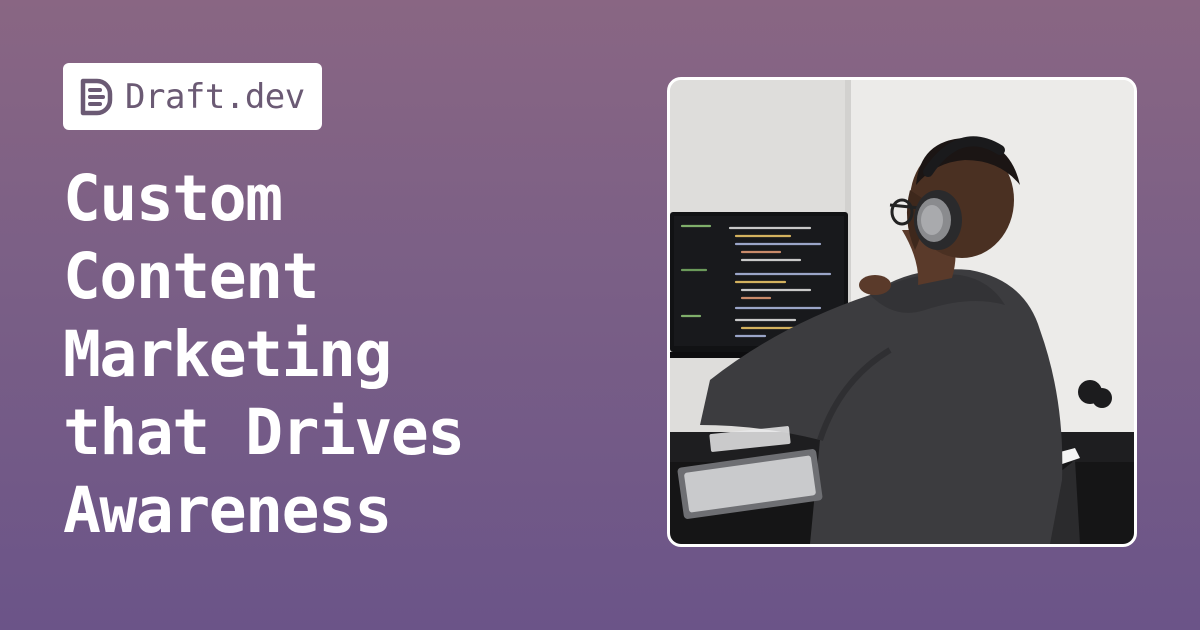 This screenshot has width=1200, height=630. I want to click on headline-line: Marketing, so click(227, 354).